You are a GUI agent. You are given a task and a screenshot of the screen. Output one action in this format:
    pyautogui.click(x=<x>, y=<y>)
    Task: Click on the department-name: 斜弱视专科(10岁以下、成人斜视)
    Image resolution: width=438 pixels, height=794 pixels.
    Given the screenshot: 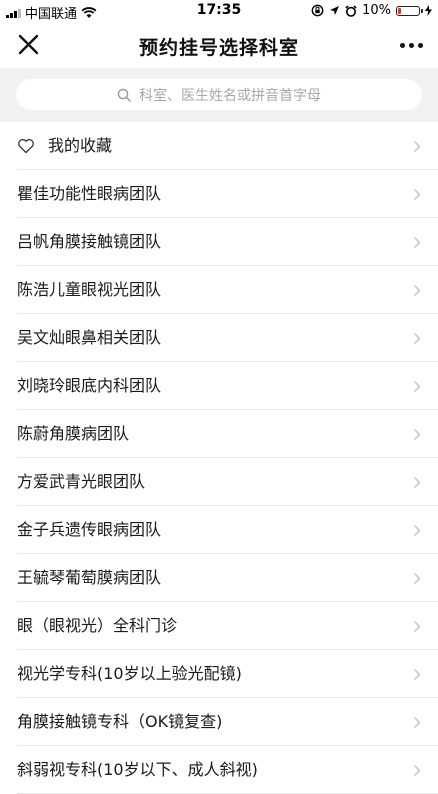 What is the action you would take?
    pyautogui.click(x=137, y=769)
    